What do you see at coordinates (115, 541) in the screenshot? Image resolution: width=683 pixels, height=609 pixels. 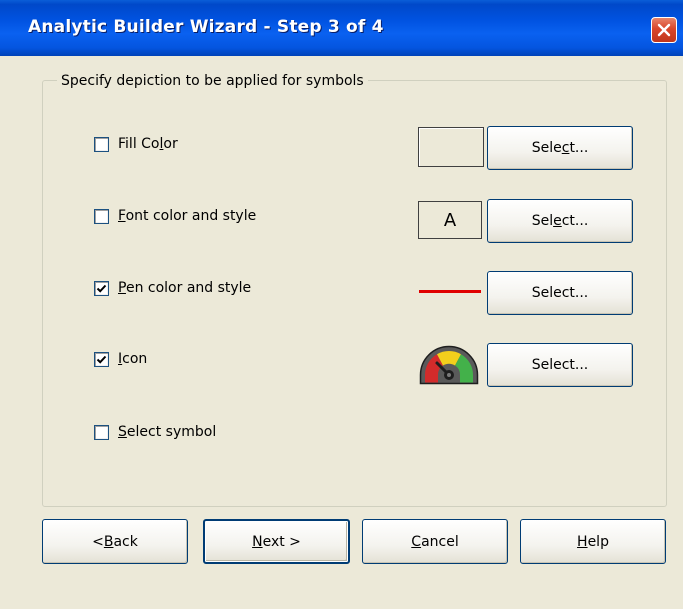 I see `back-button: < Back` at bounding box center [115, 541].